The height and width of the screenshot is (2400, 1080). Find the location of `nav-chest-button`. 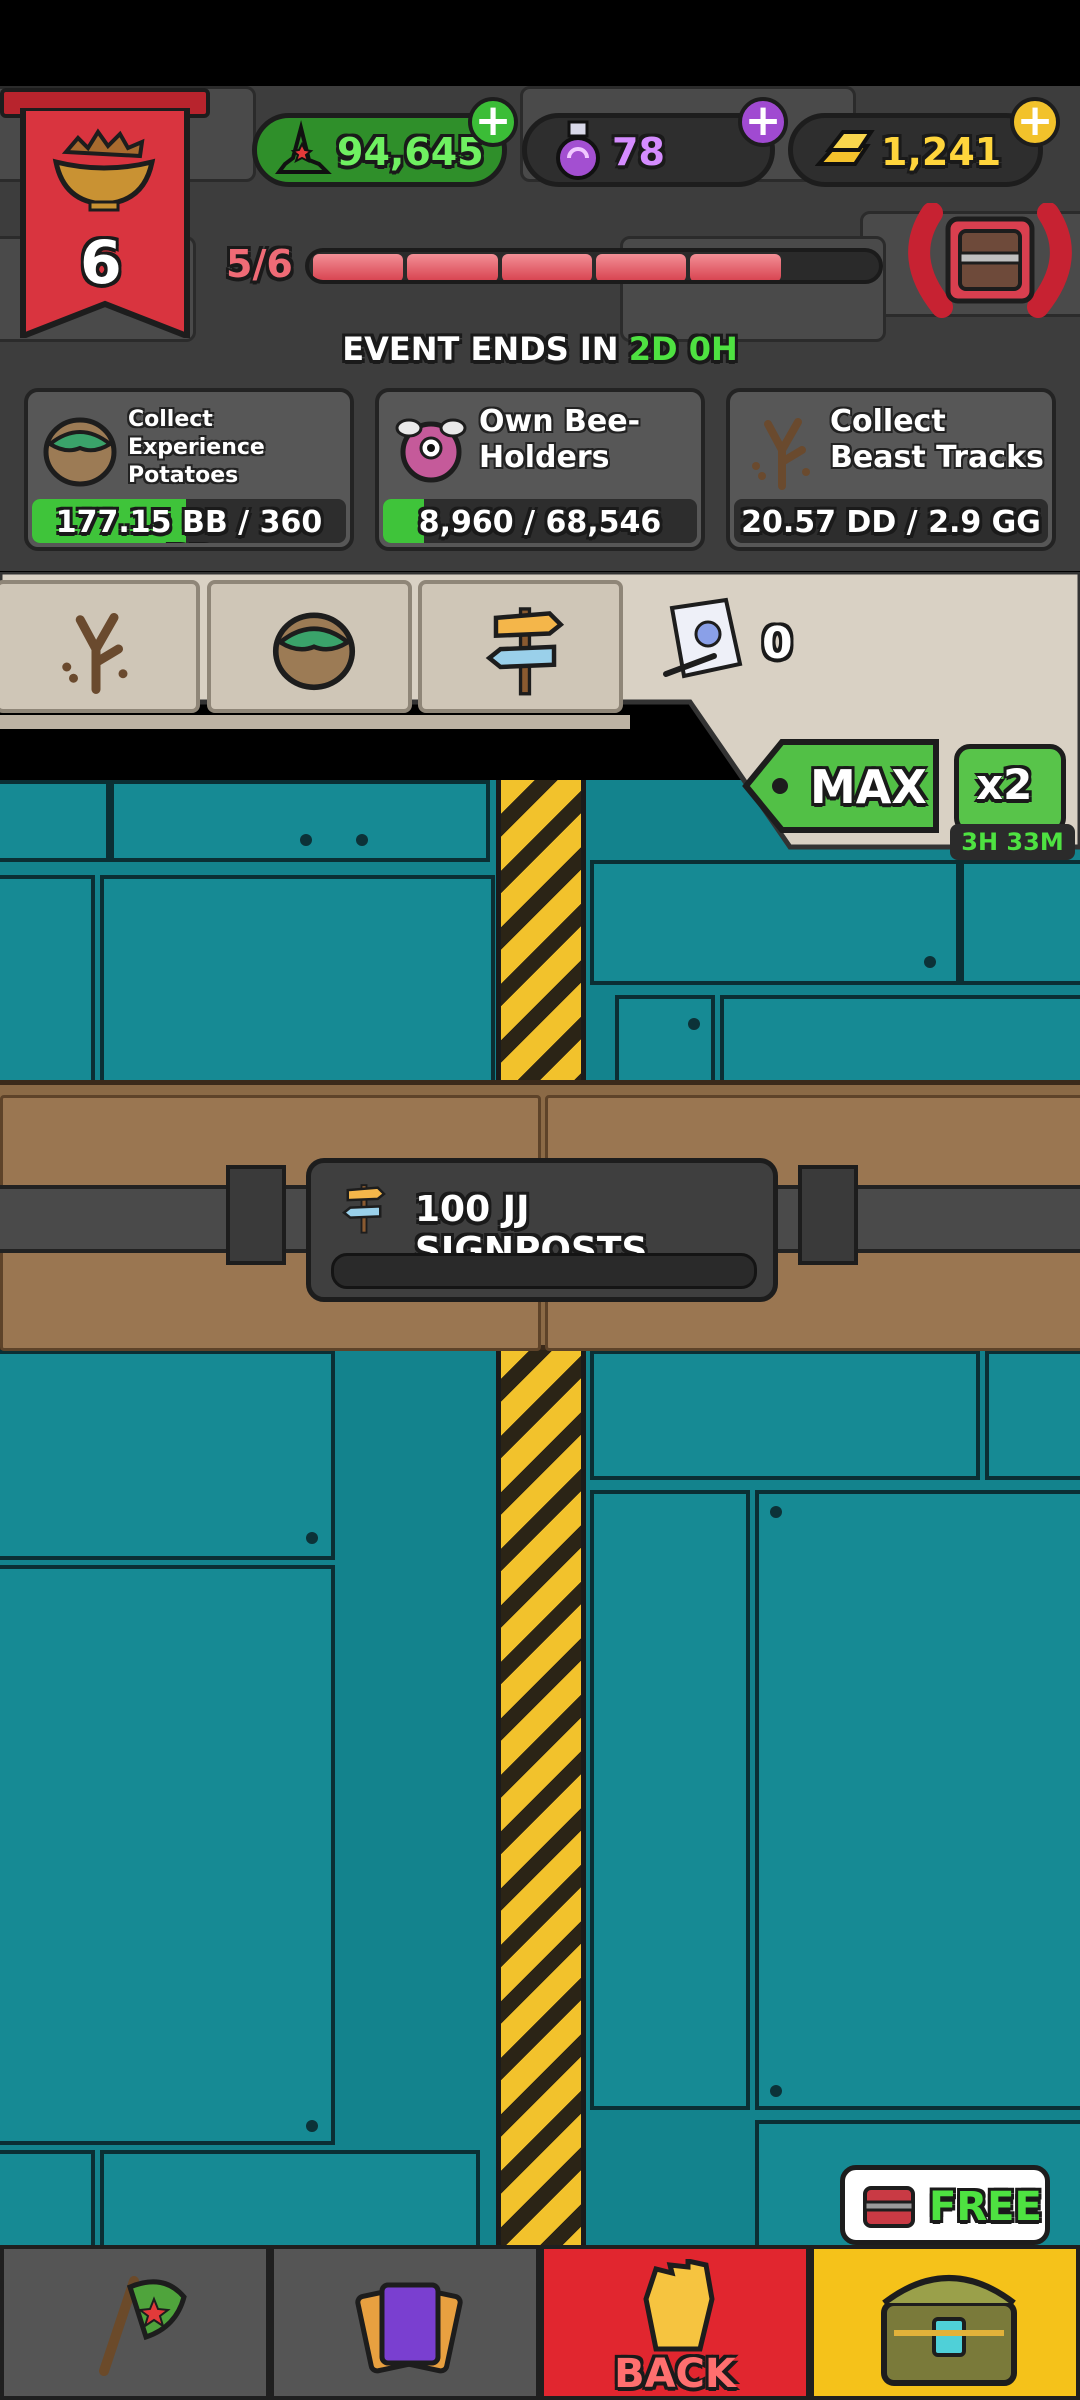

nav-chest-button is located at coordinates (945, 2322).